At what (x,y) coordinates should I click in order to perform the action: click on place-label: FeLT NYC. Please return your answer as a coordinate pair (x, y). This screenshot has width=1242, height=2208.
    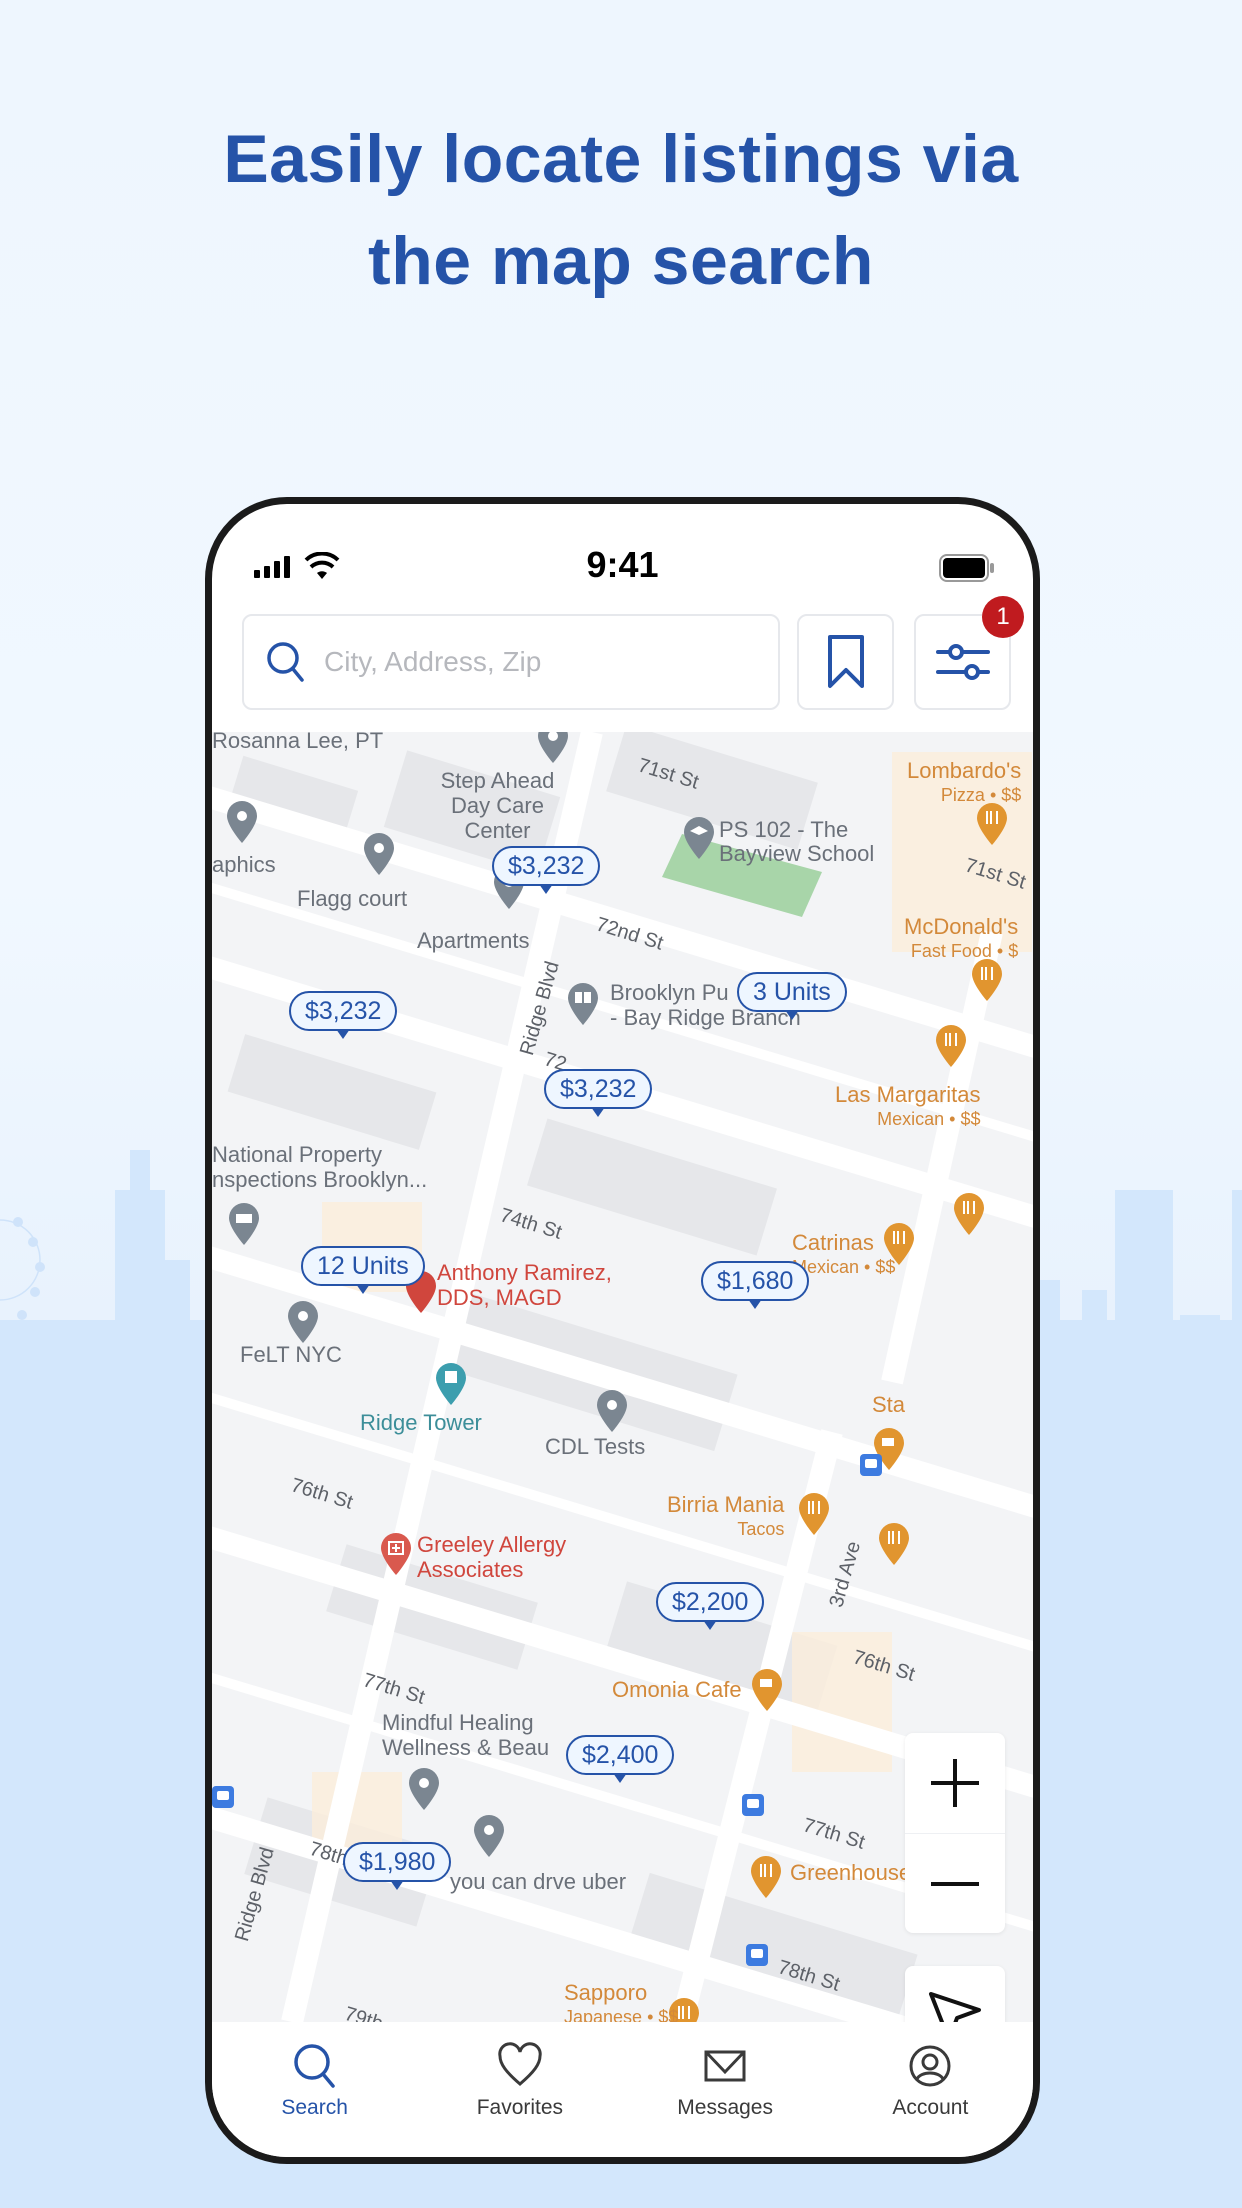
    Looking at the image, I should click on (291, 1354).